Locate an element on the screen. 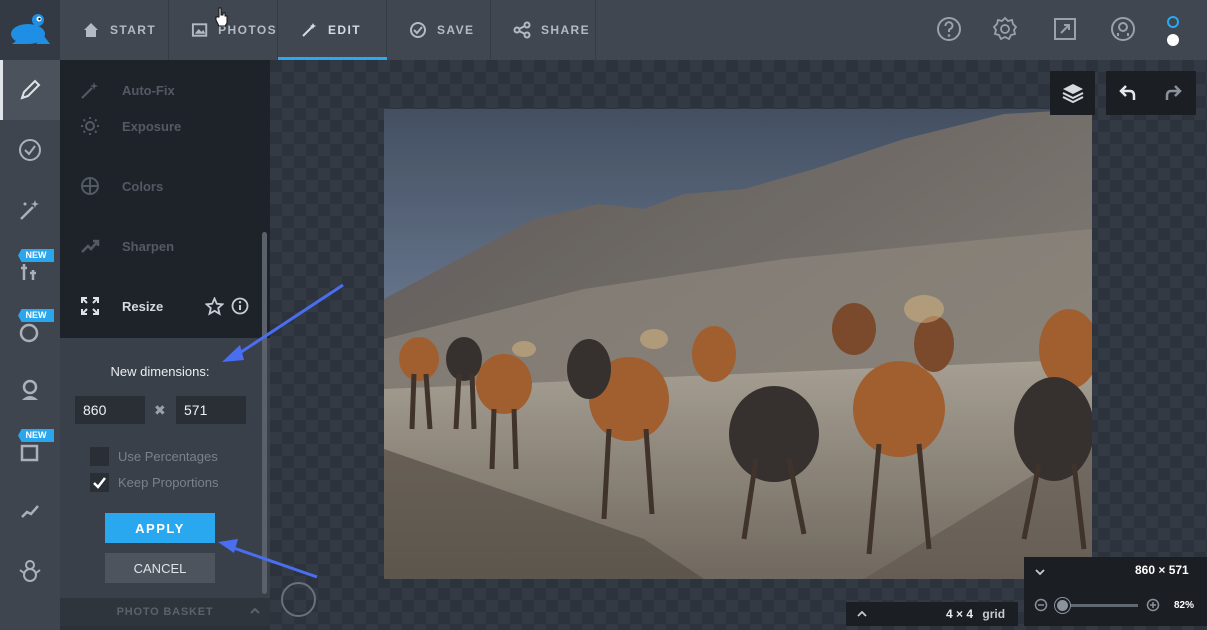 The height and width of the screenshot is (630, 1207). tool-sharpen: Sharpen is located at coordinates (160, 246).